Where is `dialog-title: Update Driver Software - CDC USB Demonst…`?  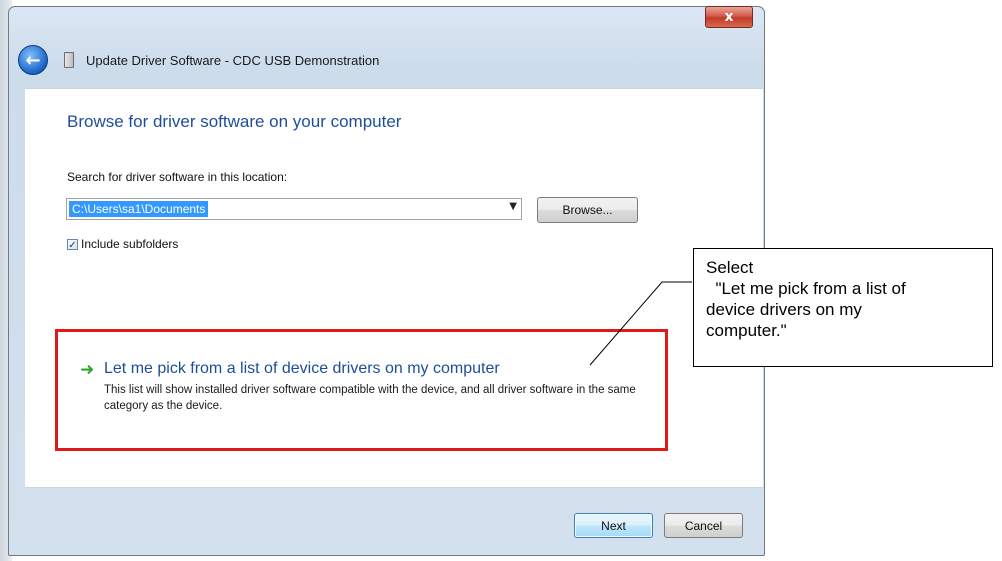 dialog-title: Update Driver Software - CDC USB Demonst… is located at coordinates (233, 60).